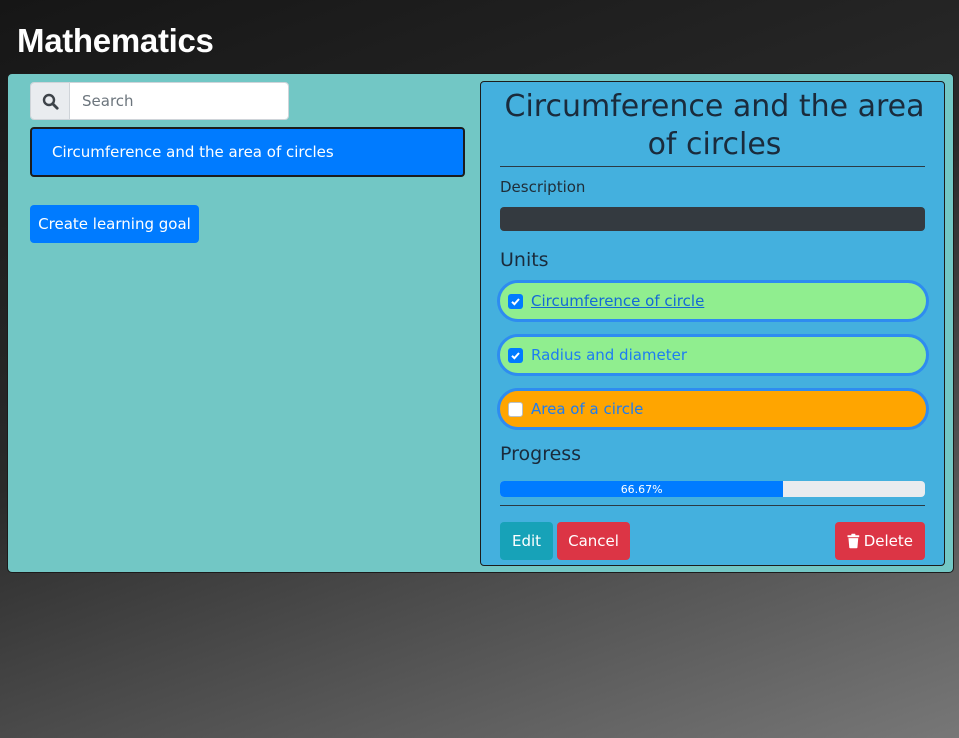 The image size is (959, 738). Describe the element at coordinates (888, 541) in the screenshot. I see `delete-button-label: Delete` at that location.